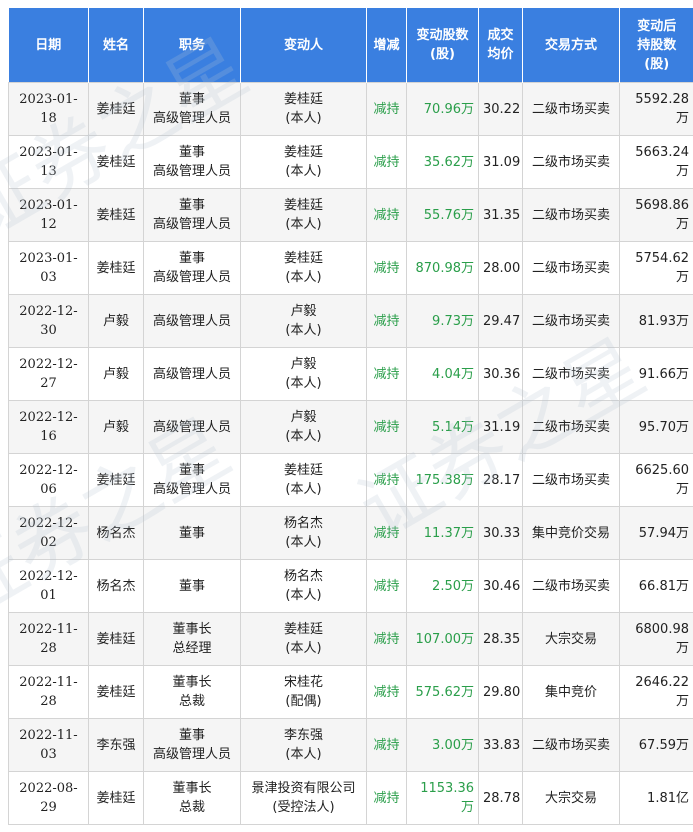 The width and height of the screenshot is (693, 832). Describe the element at coordinates (442, 268) in the screenshot. I see `cell-shares: 870.98万` at that location.